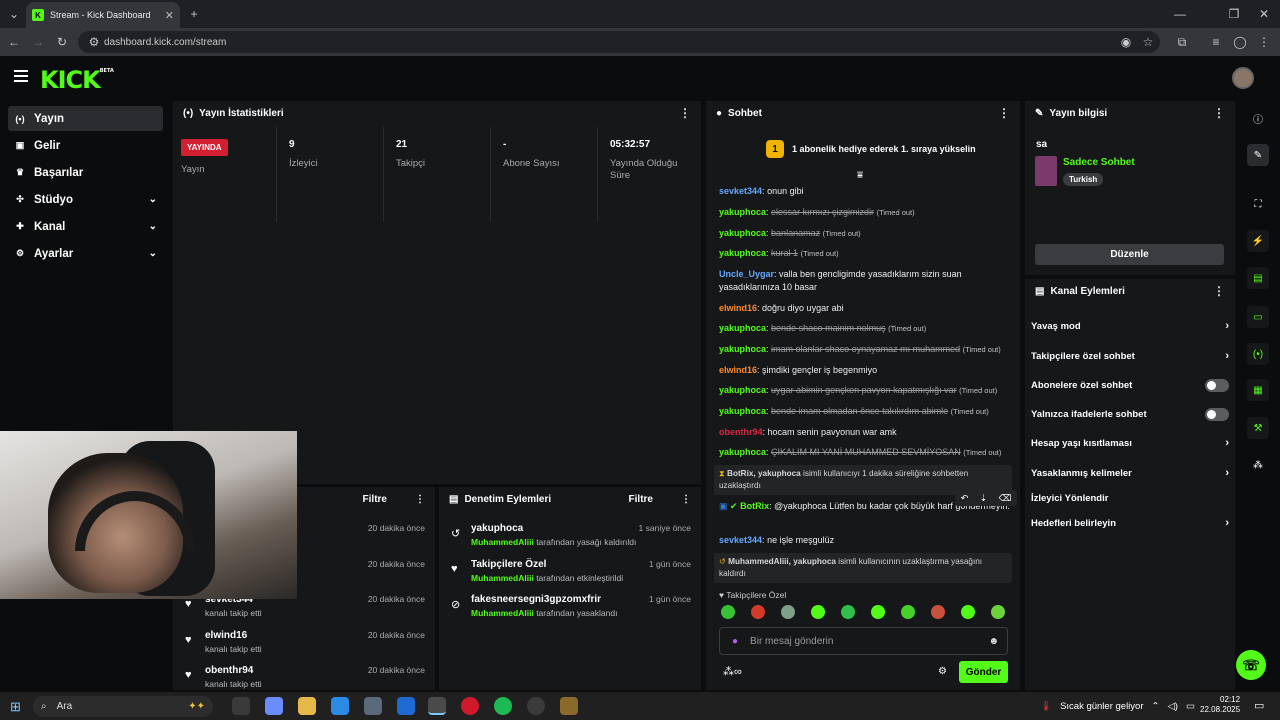 The image size is (1280, 720). What do you see at coordinates (1220, 705) in the screenshot?
I see `system-clock: 02:12 22.08.2025` at bounding box center [1220, 705].